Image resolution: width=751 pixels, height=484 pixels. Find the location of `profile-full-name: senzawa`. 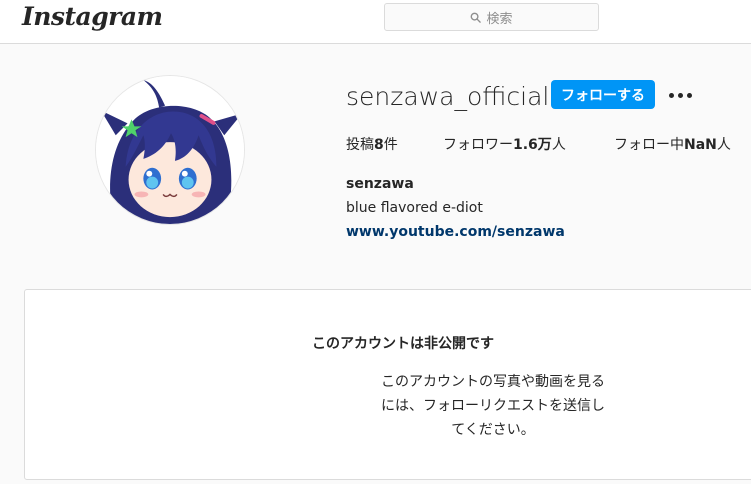

profile-full-name: senzawa is located at coordinates (380, 184).